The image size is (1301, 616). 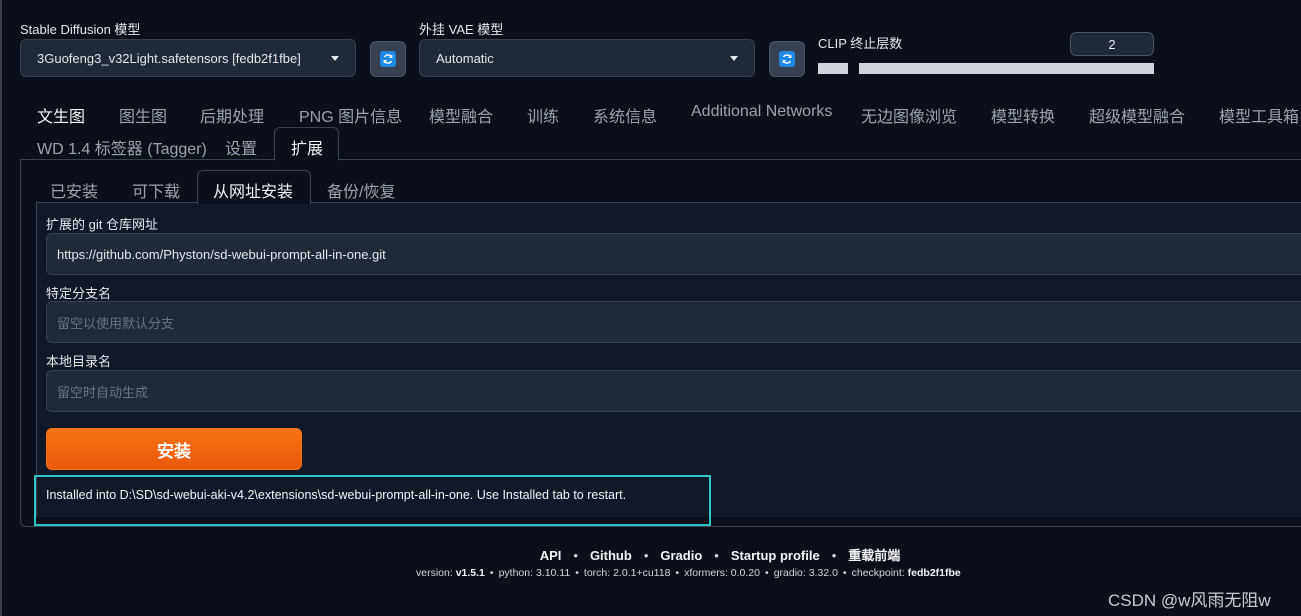 I want to click on footer-reload-ui-link: 重载前端, so click(x=874, y=555).